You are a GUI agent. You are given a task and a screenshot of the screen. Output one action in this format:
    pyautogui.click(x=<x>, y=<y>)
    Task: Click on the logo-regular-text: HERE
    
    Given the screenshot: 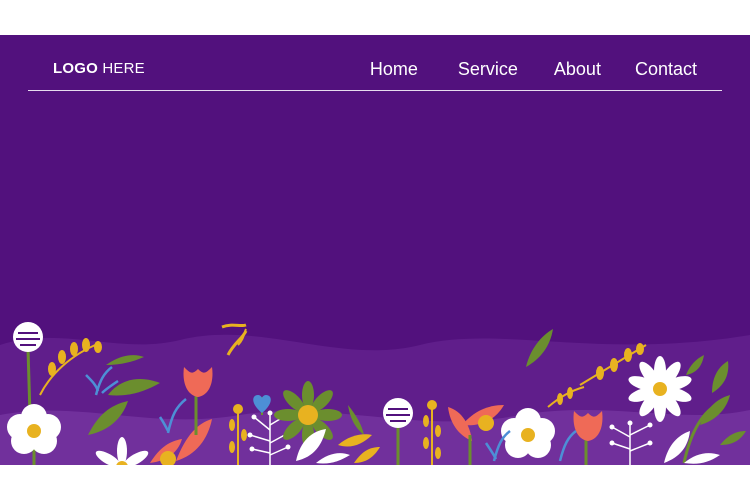 What is the action you would take?
    pyautogui.click(x=123, y=68)
    